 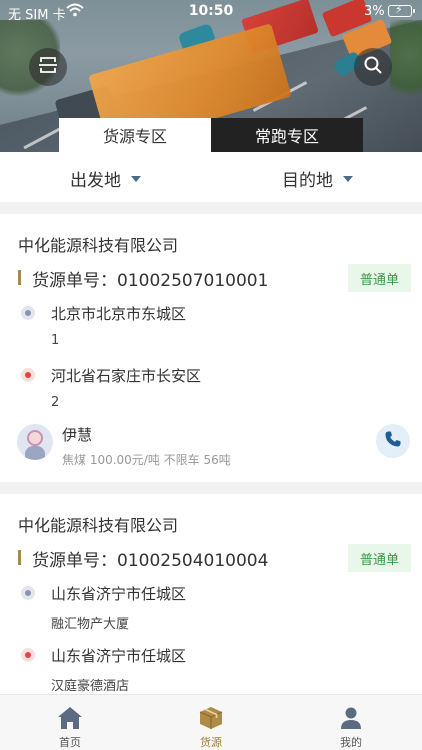 I want to click on clock: 10:50, so click(x=211, y=11).